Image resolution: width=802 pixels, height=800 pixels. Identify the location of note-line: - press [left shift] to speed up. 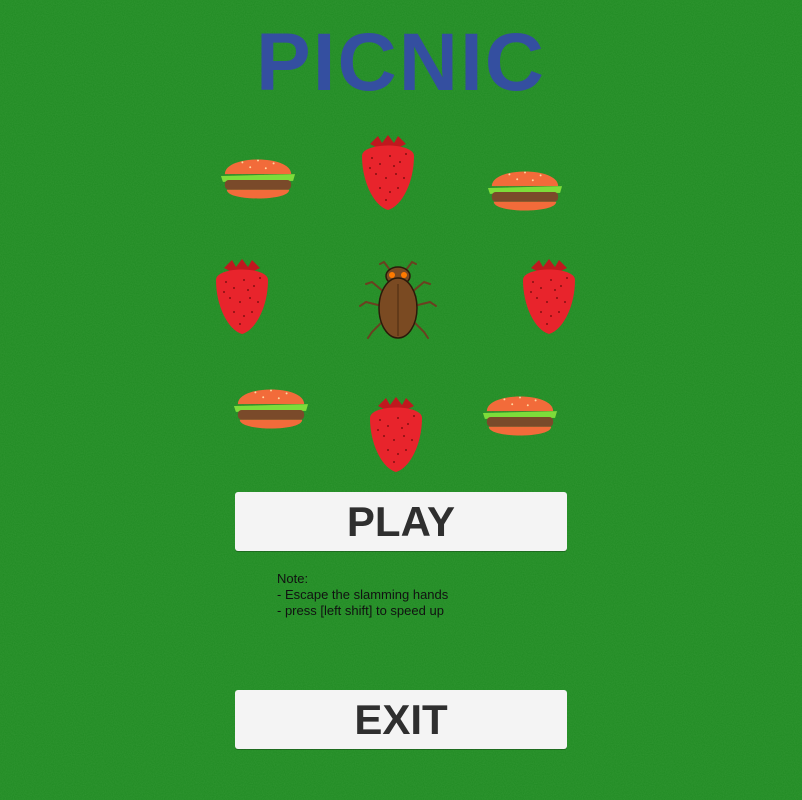
(360, 610).